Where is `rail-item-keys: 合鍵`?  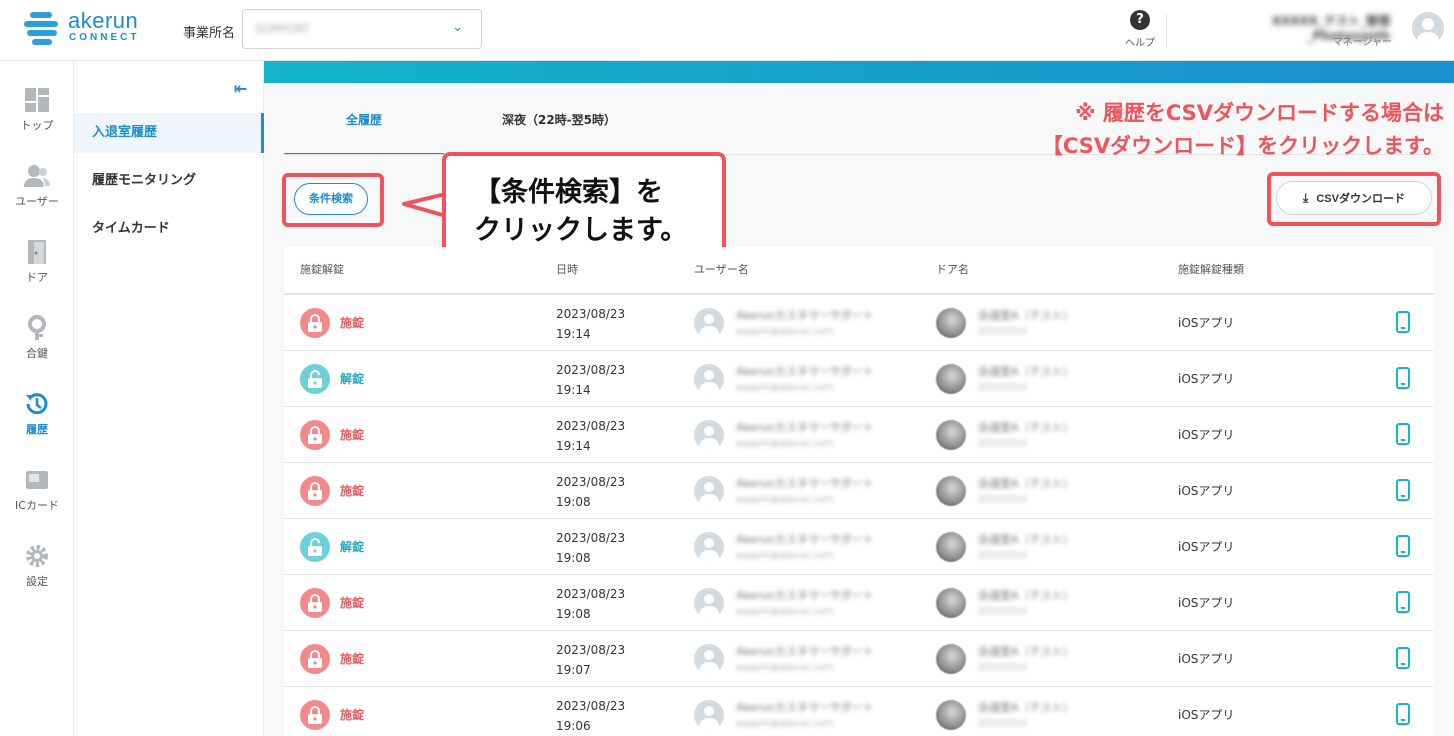 rail-item-keys: 合鍵 is located at coordinates (37, 338).